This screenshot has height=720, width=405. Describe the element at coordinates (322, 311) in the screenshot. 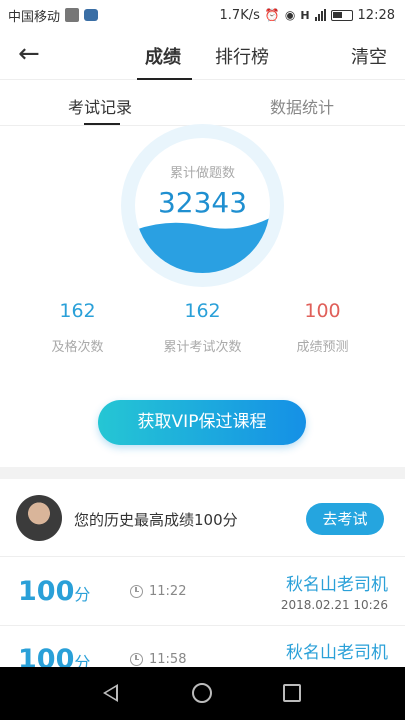

I see `stat-value: 100` at that location.